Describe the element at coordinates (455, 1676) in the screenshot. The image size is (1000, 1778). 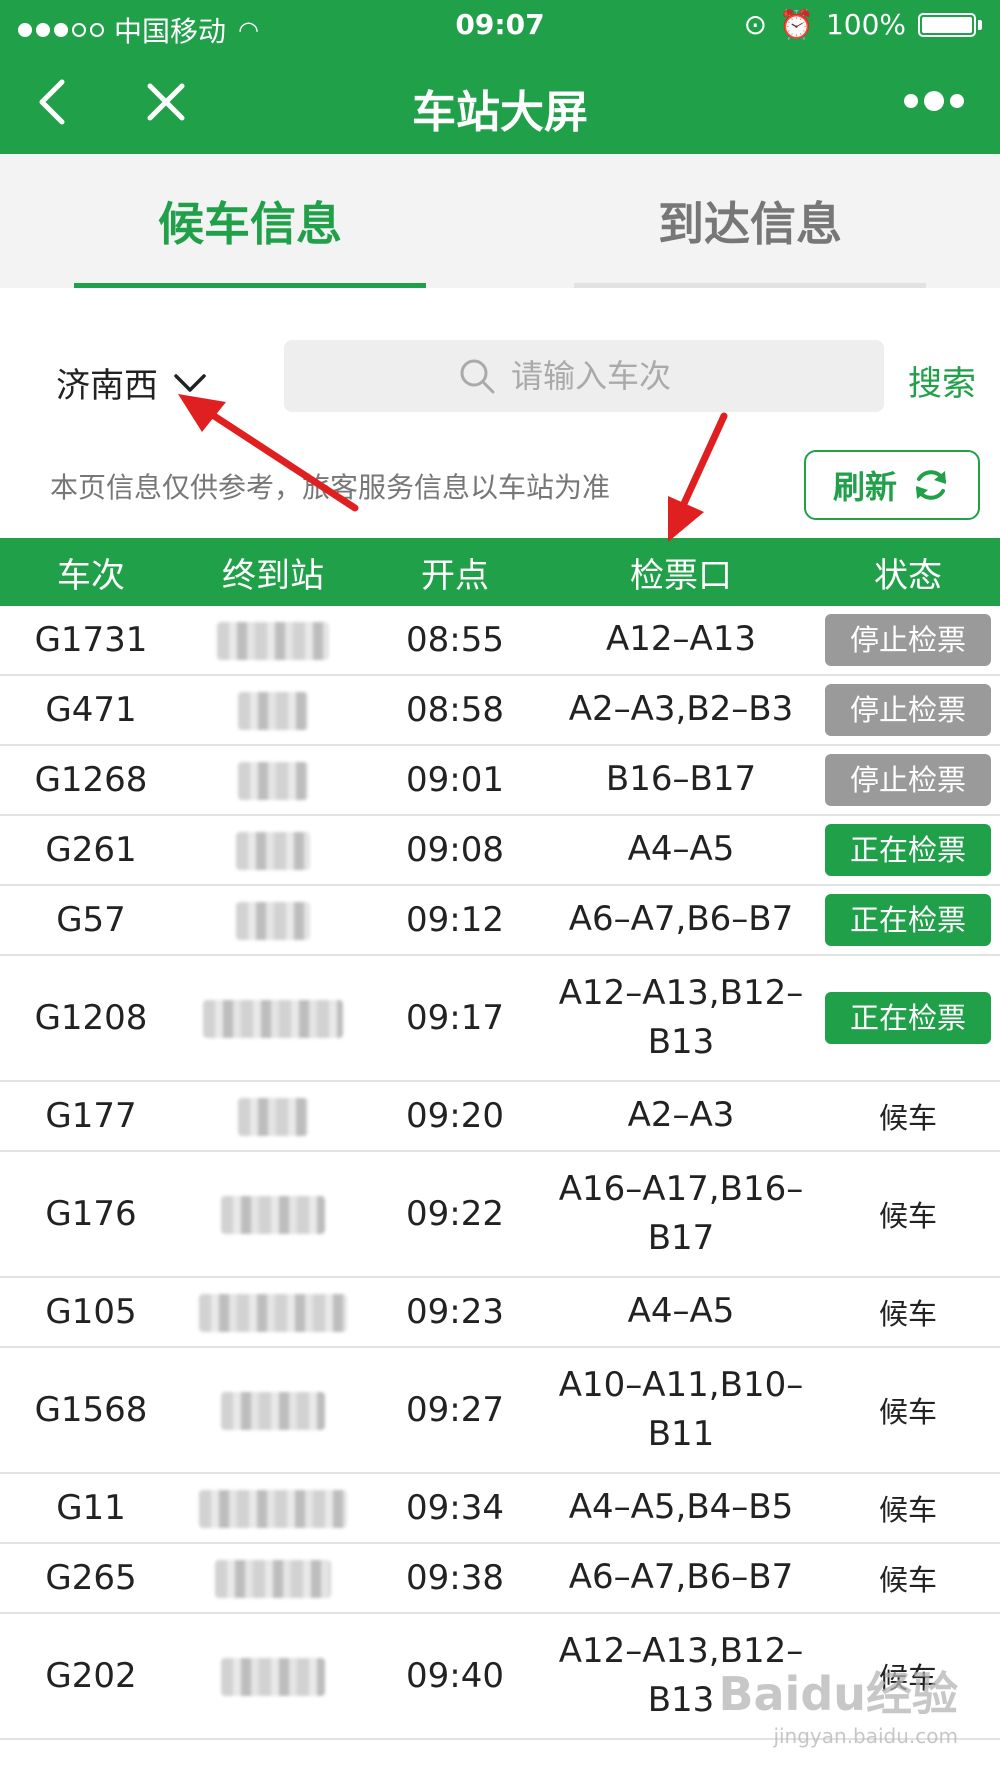
I see `departure-time: 09:40` at that location.